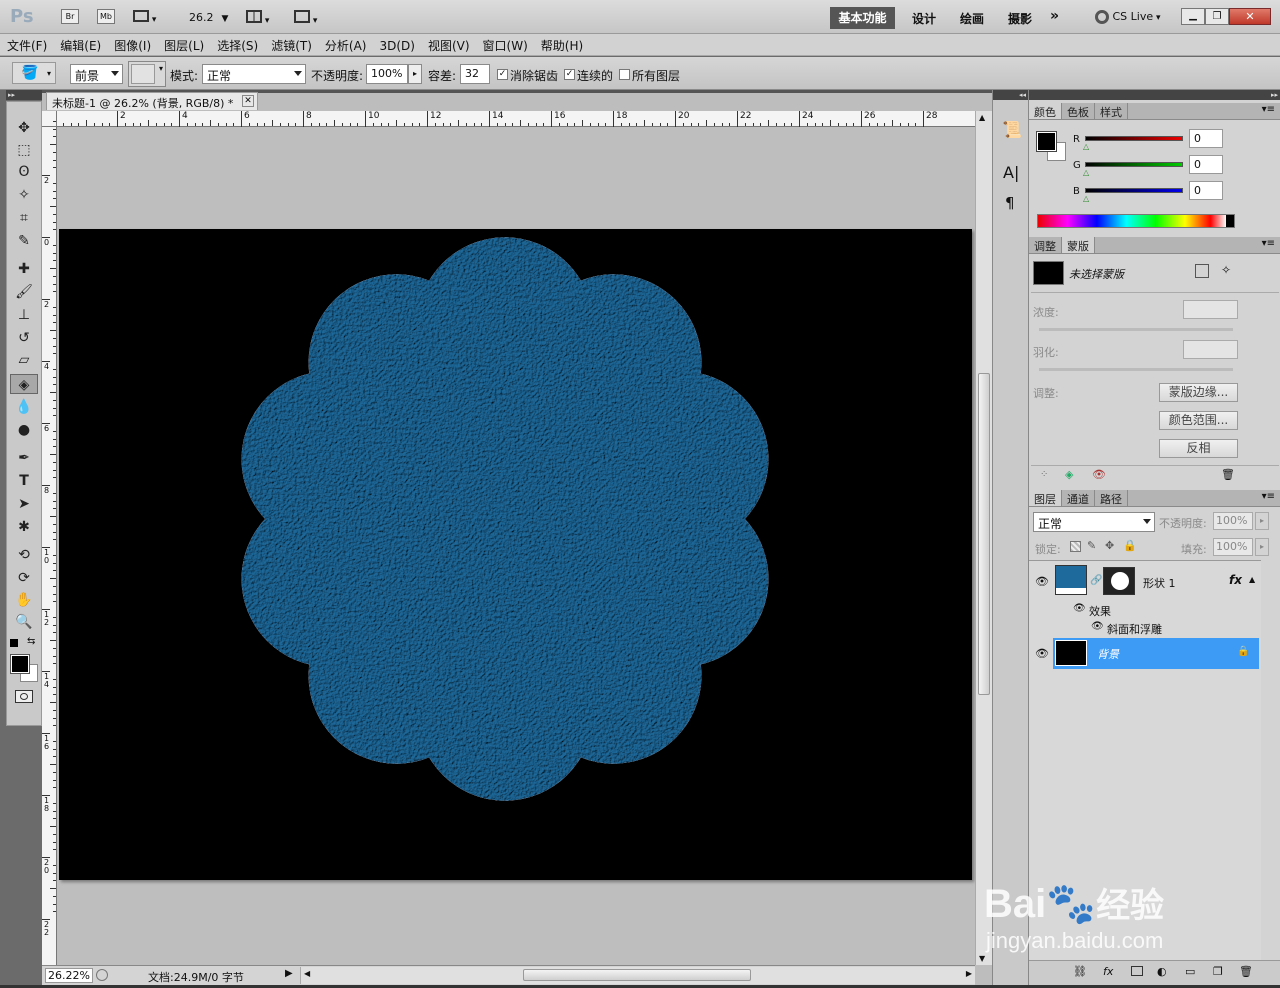 This screenshot has width=1280, height=988. What do you see at coordinates (1206, 190) in the screenshot?
I see `blue-input: 0` at bounding box center [1206, 190].